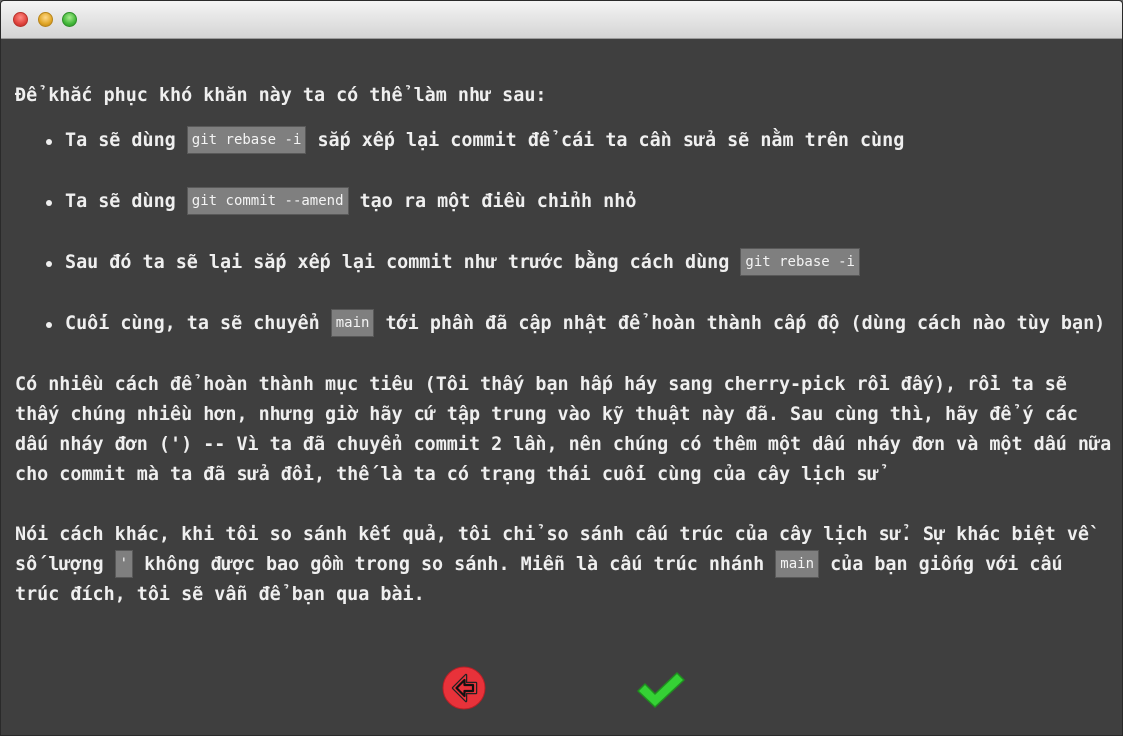 This screenshot has width=1123, height=736. Describe the element at coordinates (492, 201) in the screenshot. I see `step-text: tạo ra một điều chỉnh nhỏ` at that location.